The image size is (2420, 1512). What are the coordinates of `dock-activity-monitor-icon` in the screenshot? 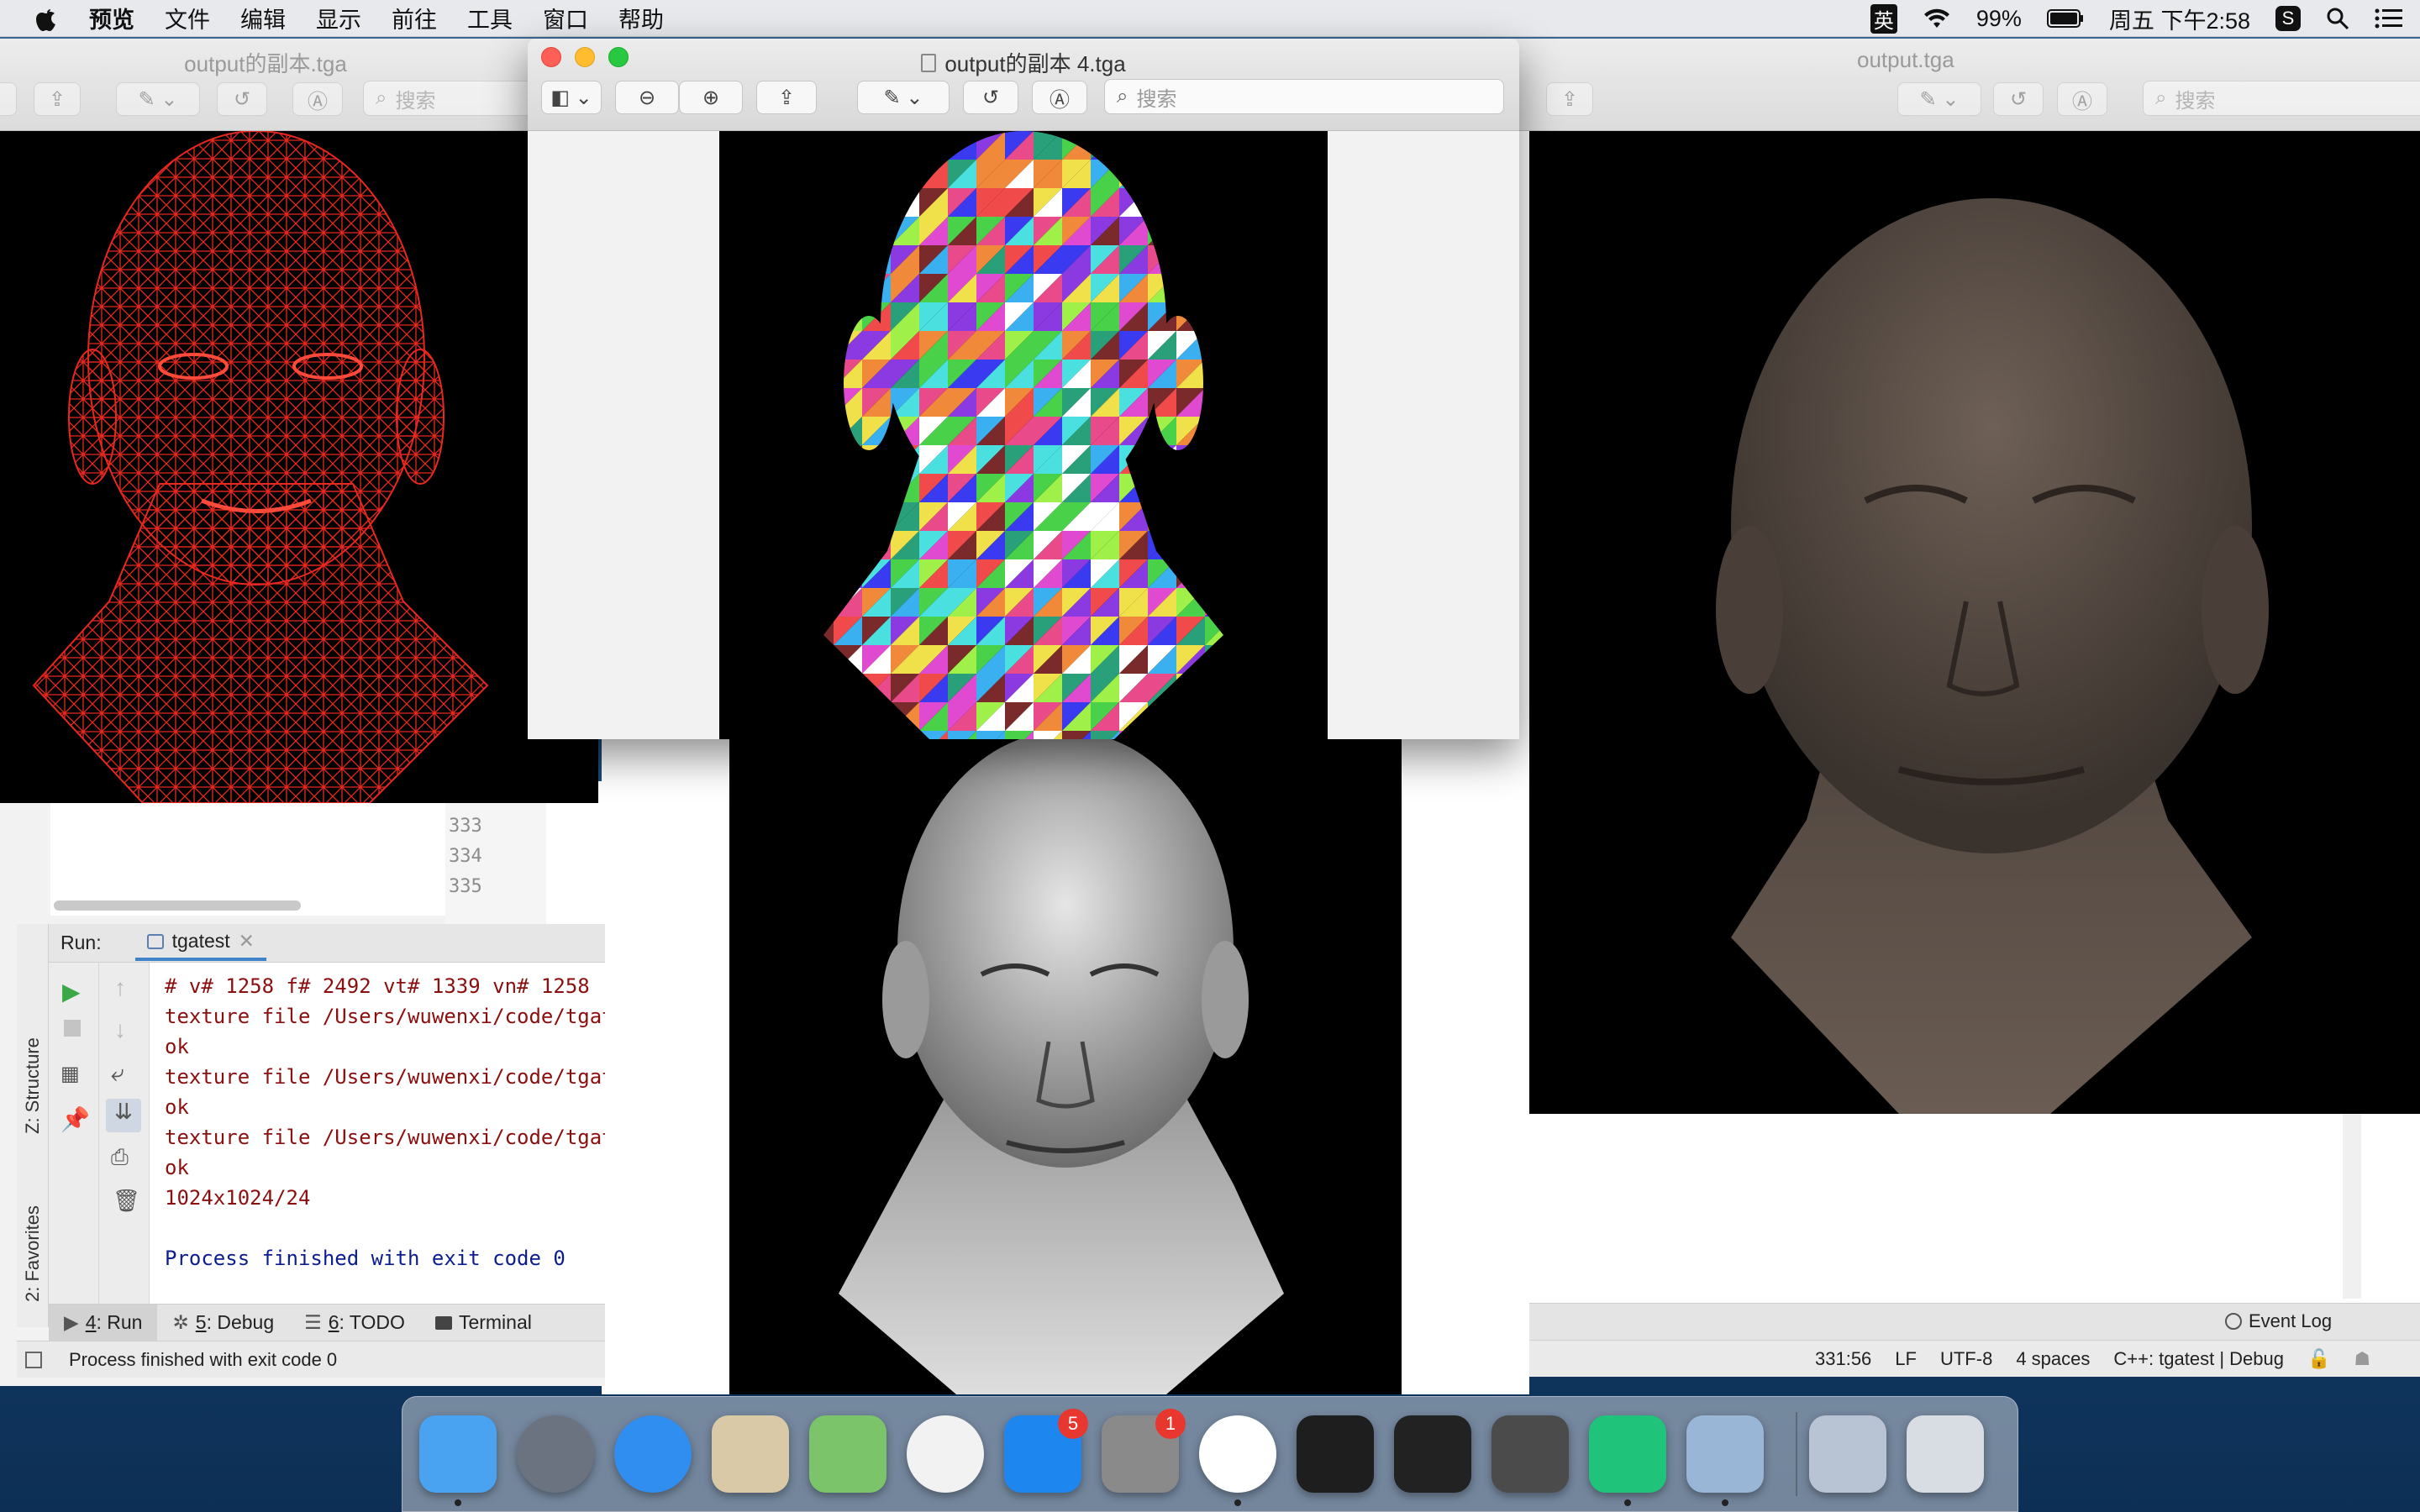 It's located at (1433, 1454).